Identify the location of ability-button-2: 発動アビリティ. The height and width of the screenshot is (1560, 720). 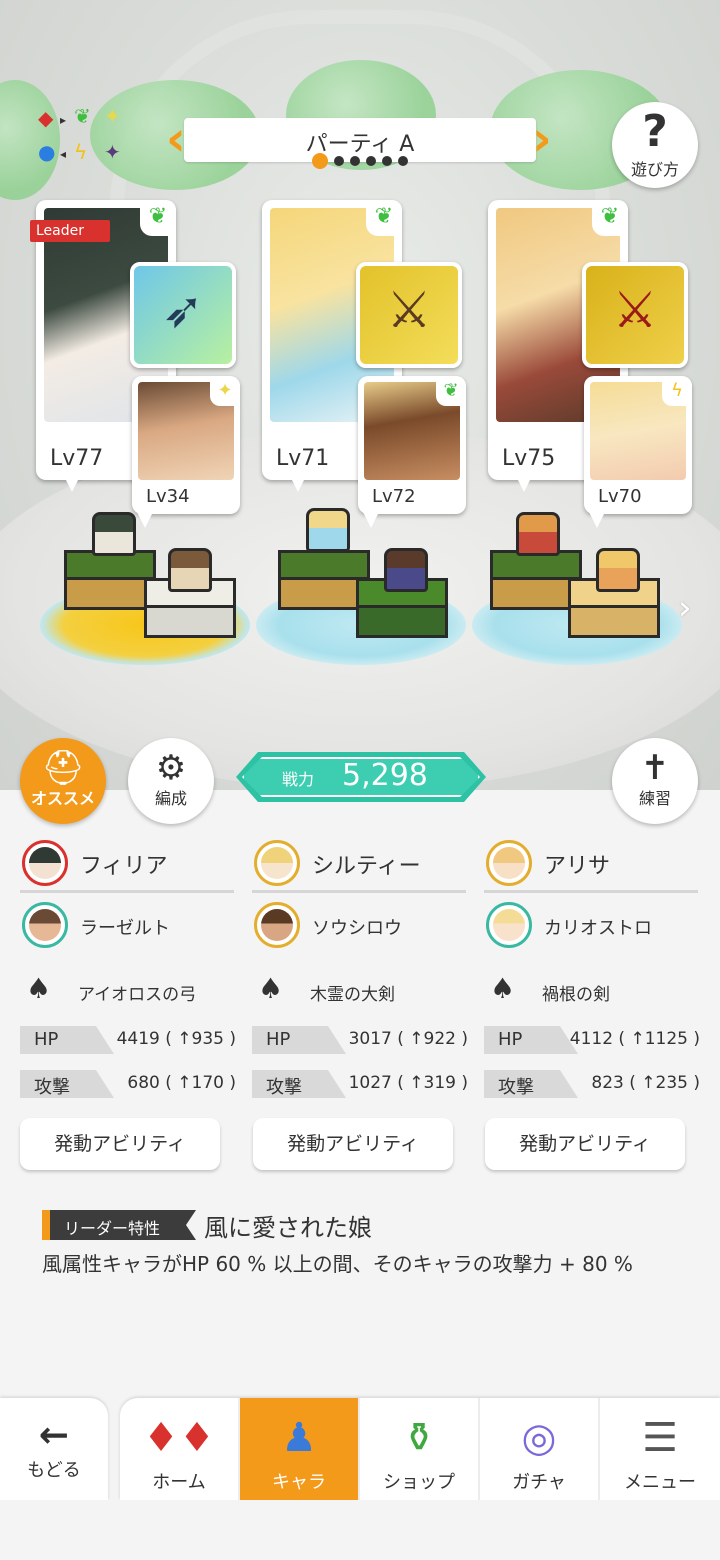
(353, 1144).